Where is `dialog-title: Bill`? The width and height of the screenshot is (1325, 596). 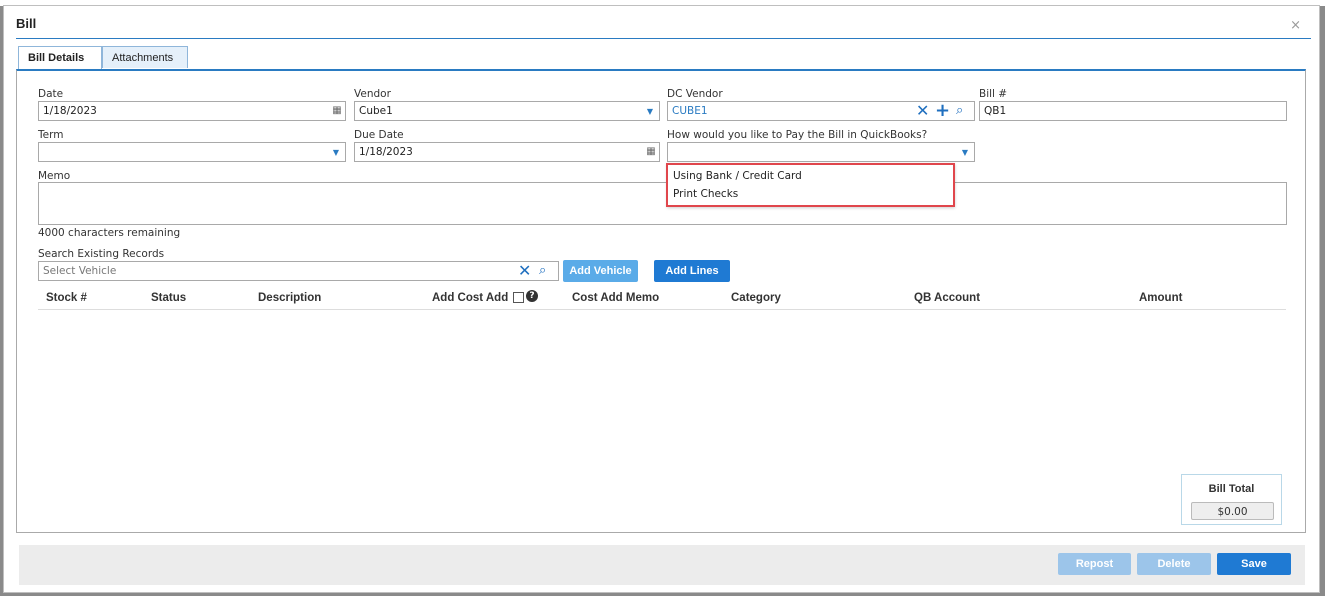
dialog-title: Bill is located at coordinates (26, 23).